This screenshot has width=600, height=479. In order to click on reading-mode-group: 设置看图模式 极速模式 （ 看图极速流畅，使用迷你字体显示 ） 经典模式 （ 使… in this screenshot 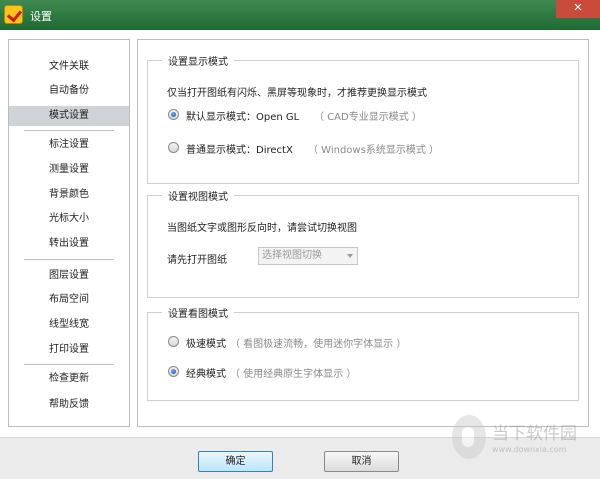, I will do `click(363, 353)`.